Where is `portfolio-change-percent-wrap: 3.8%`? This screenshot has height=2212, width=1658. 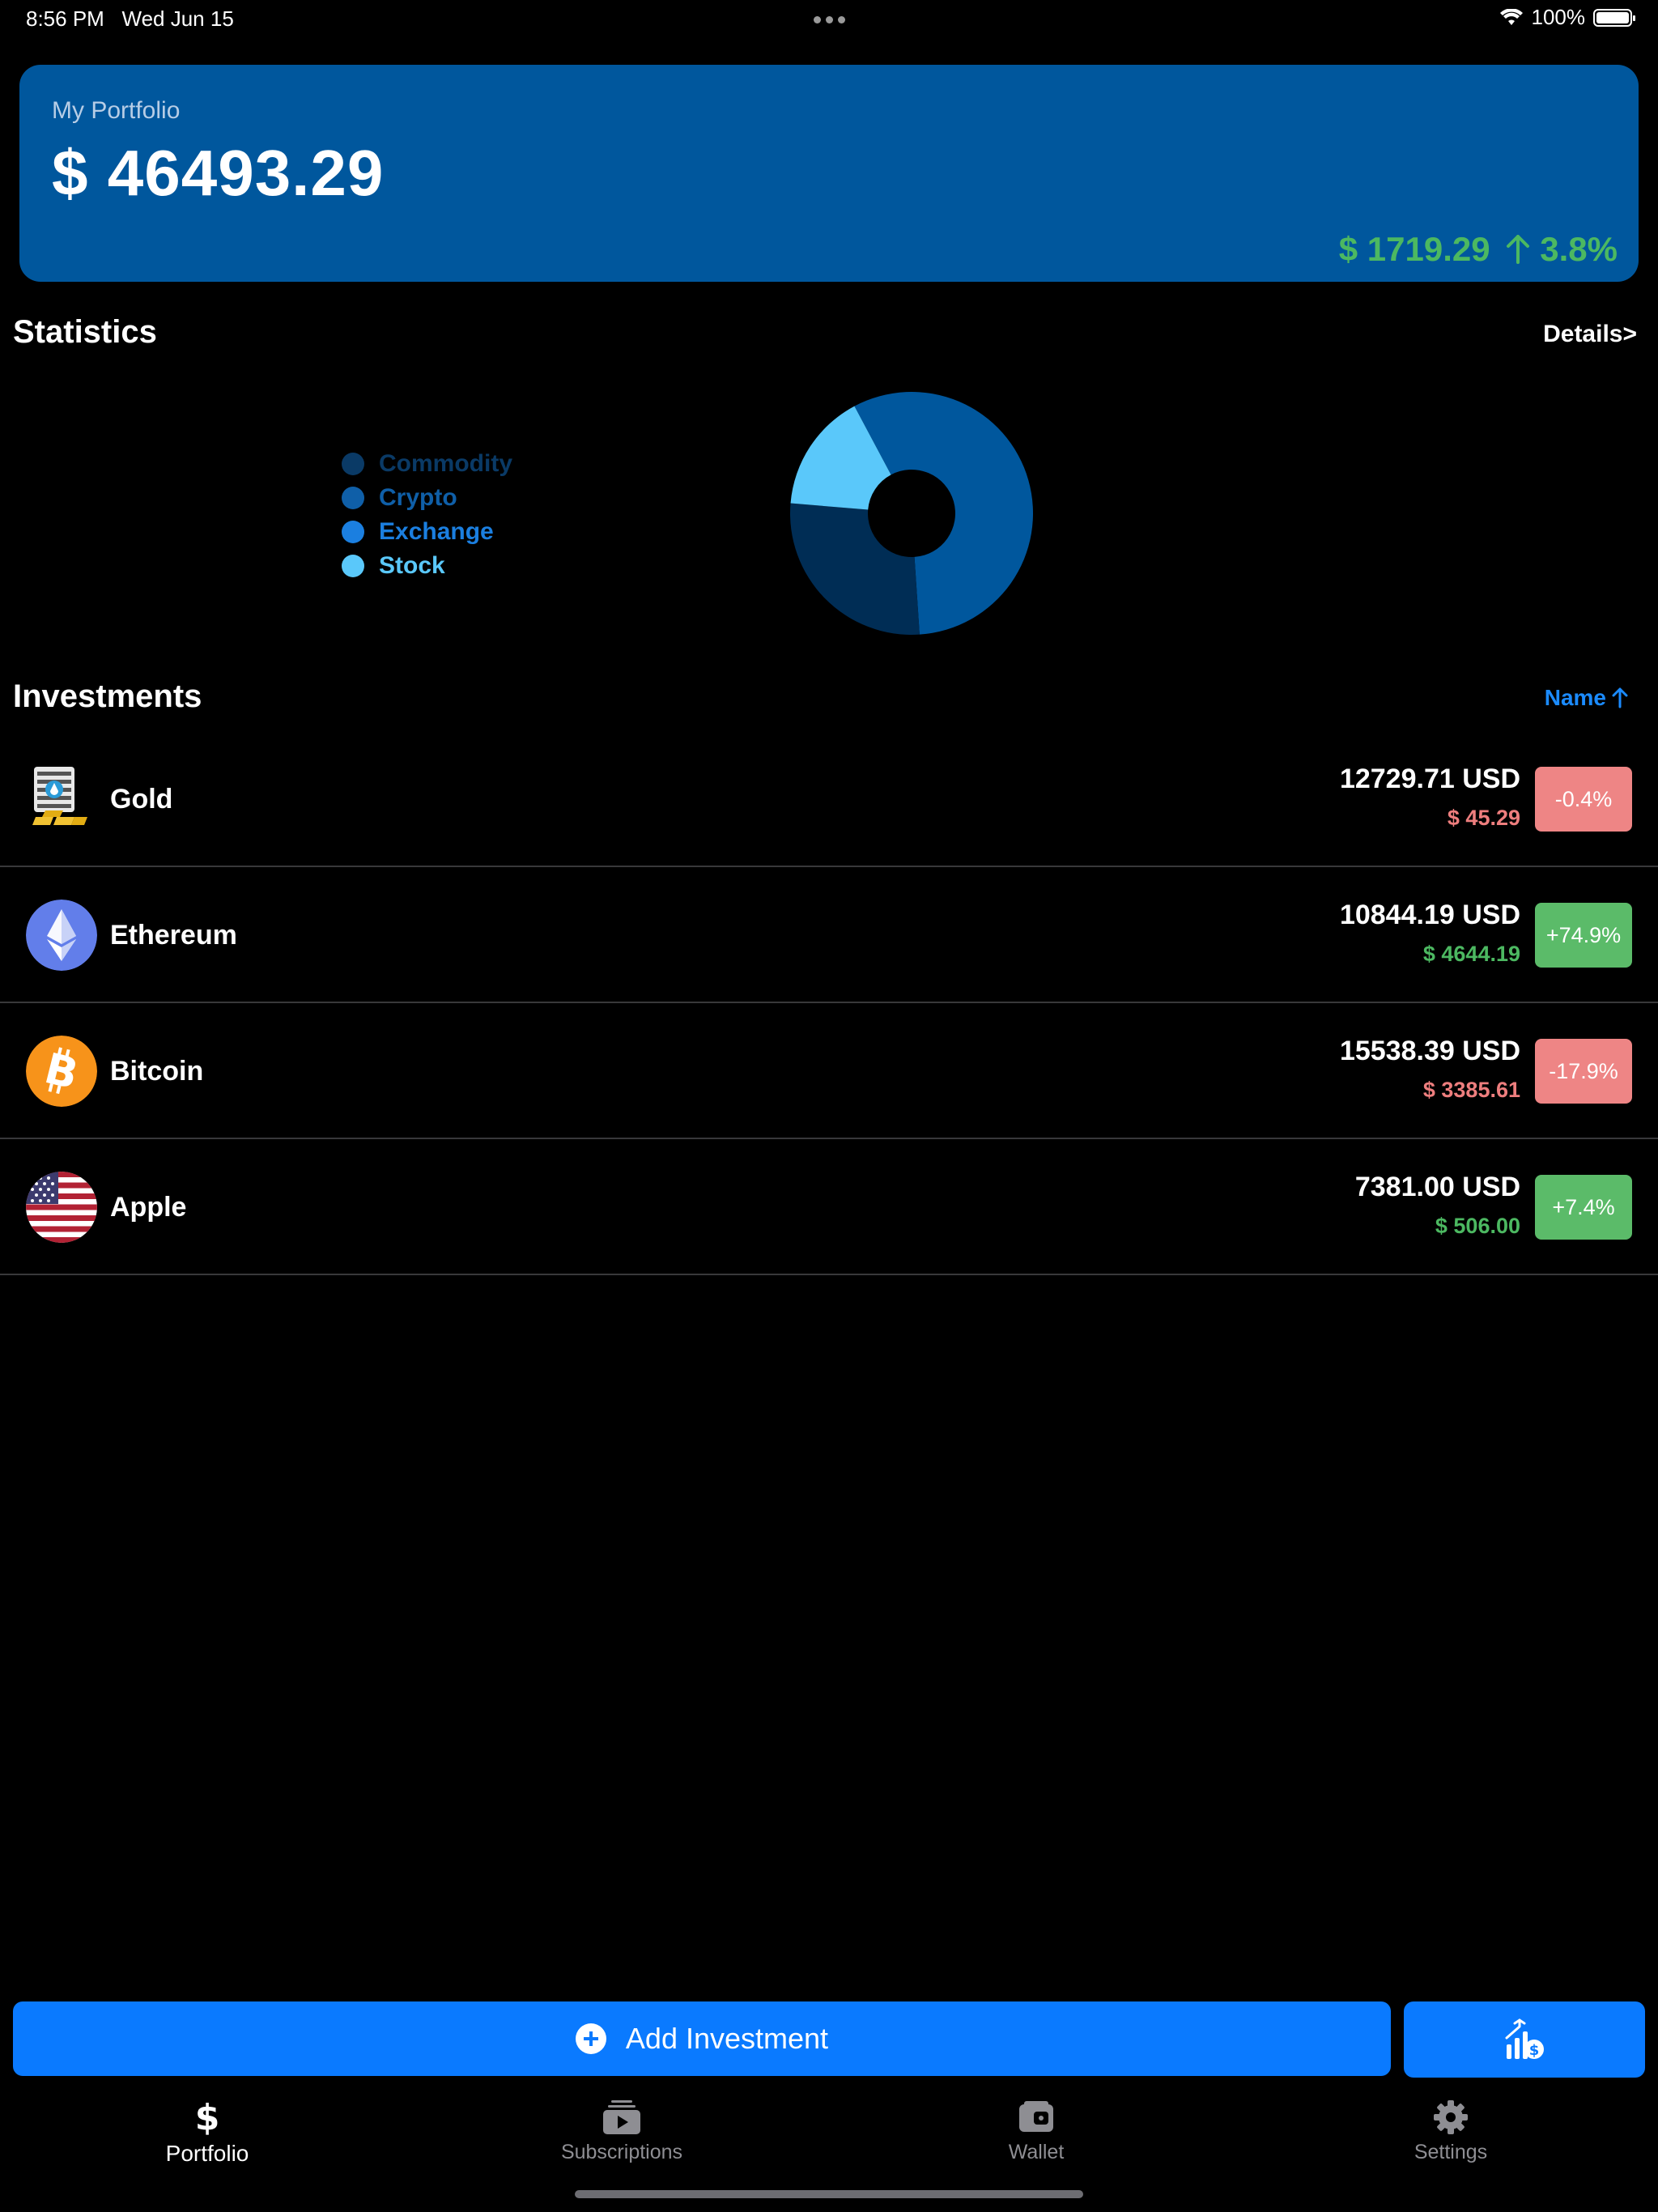
portfolio-change-percent-wrap: 3.8% is located at coordinates (1561, 250).